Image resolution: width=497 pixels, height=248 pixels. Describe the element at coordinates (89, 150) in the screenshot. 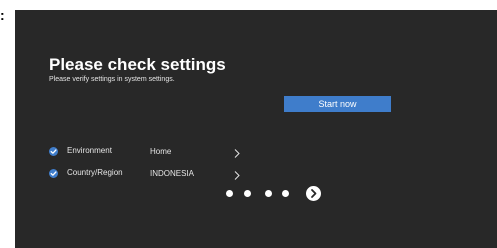

I see `setting-label: Environment` at that location.